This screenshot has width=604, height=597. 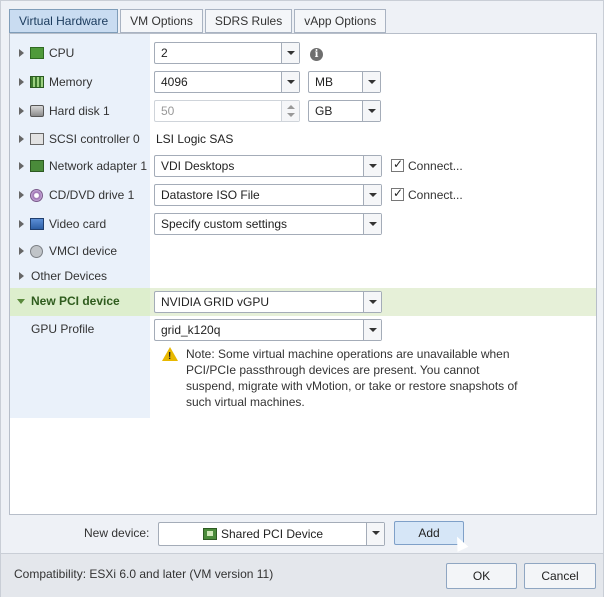 I want to click on video-card-row: Video card Specify custom settings, so click(x=303, y=225).